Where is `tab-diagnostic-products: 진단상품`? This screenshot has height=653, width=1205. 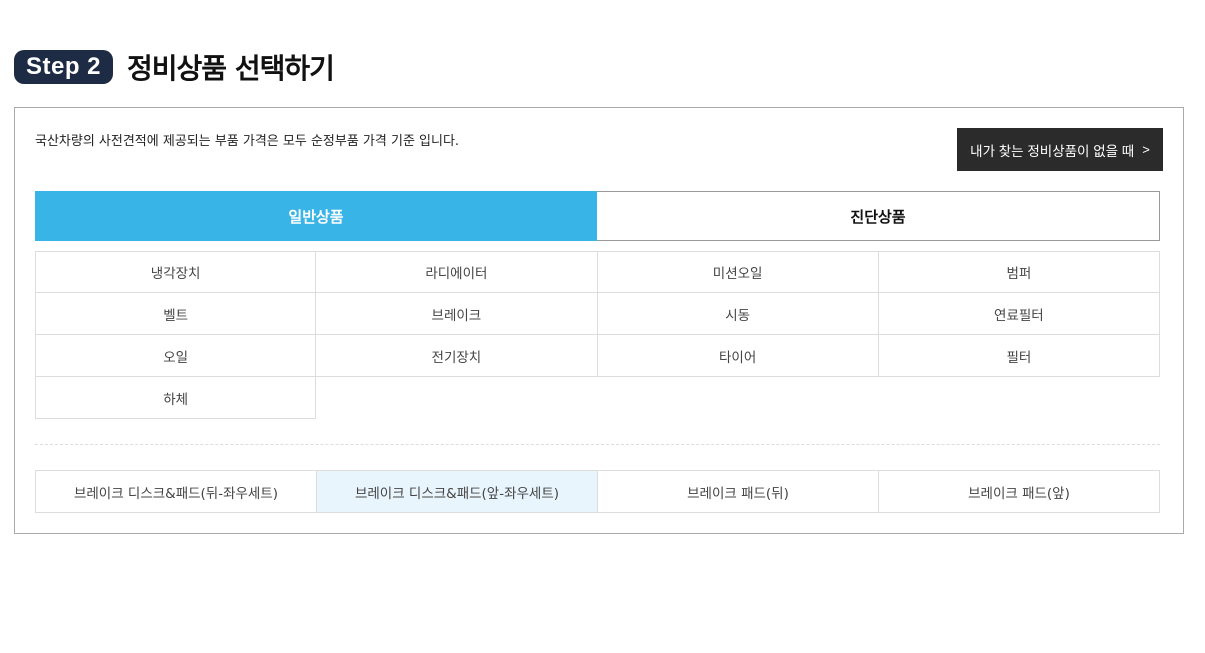
tab-diagnostic-products: 진단상품 is located at coordinates (878, 216).